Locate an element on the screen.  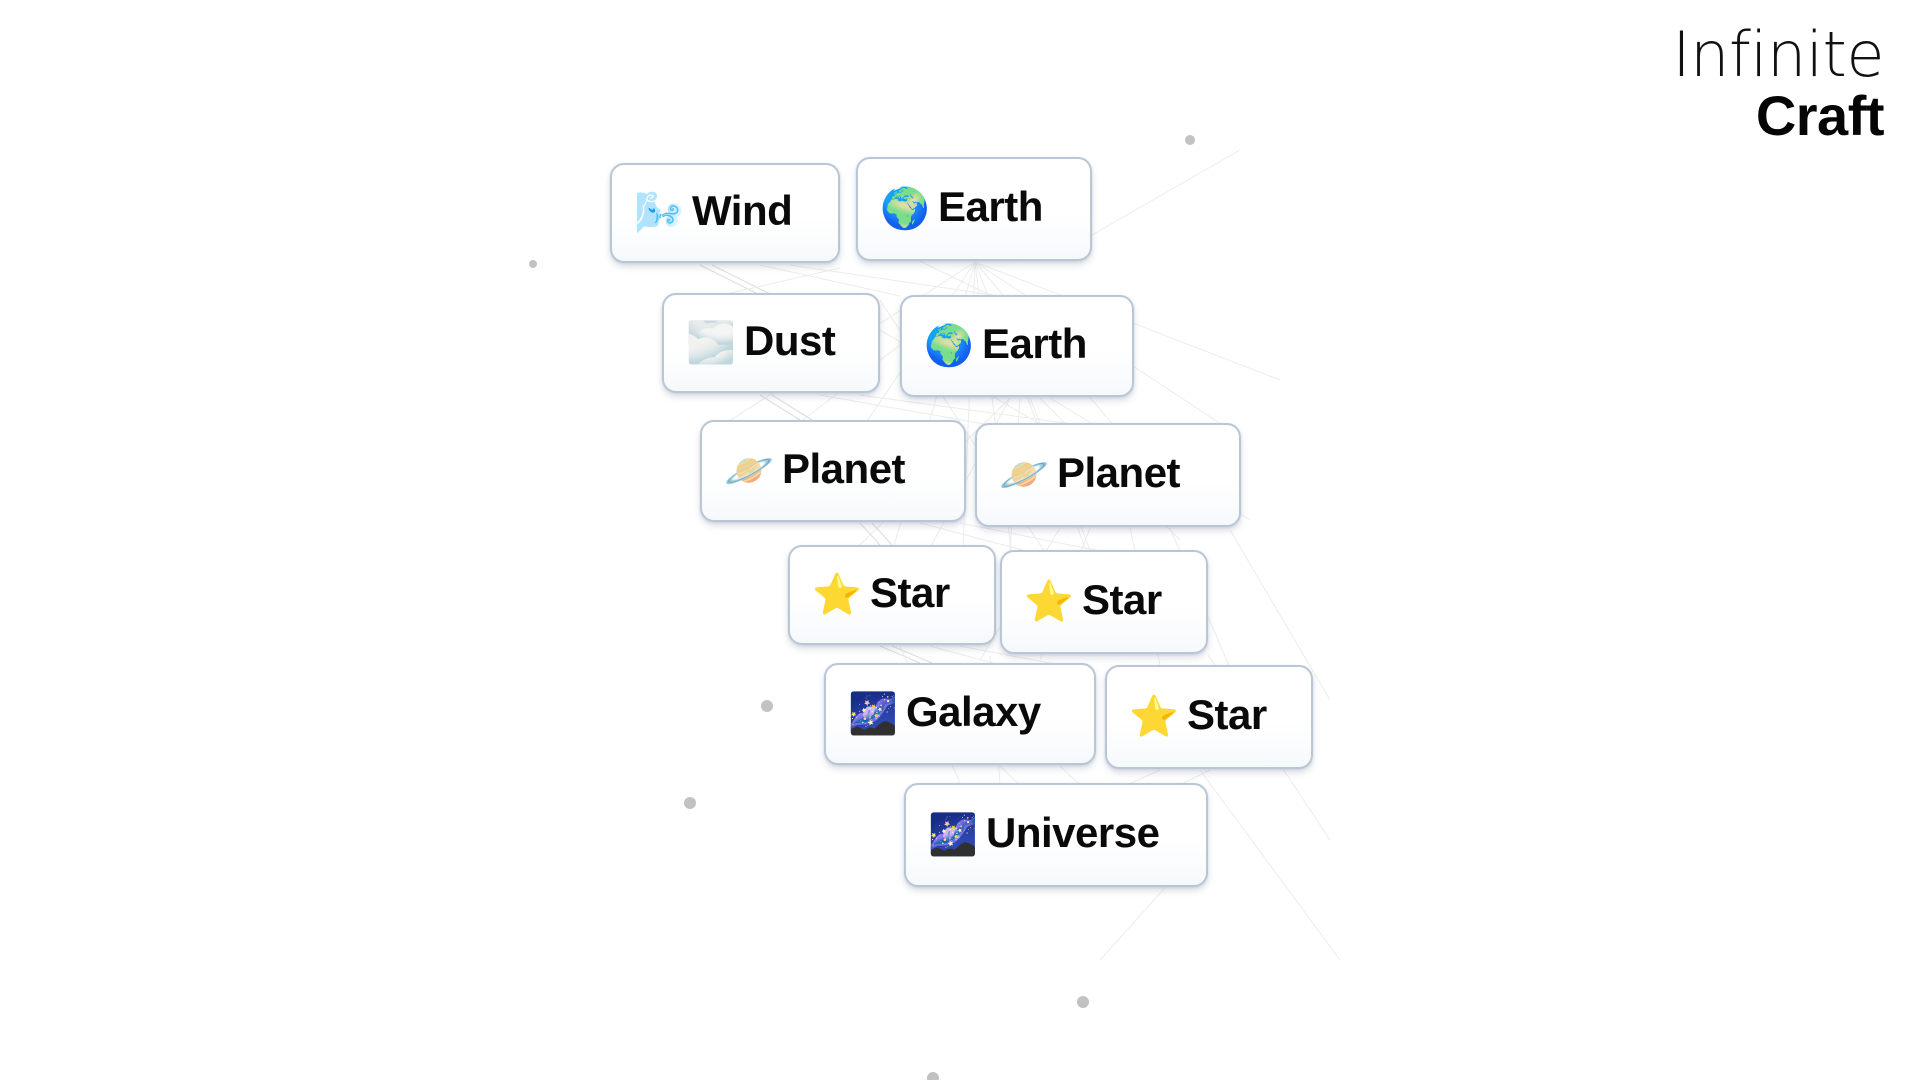
element-card-wind: 🌬️ Wind is located at coordinates (725, 213).